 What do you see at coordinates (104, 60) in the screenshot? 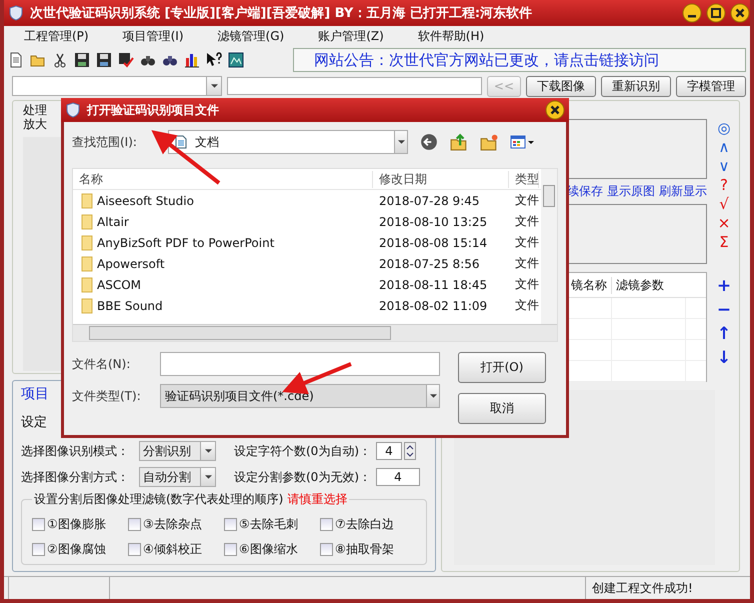
I see `save-as-icon` at bounding box center [104, 60].